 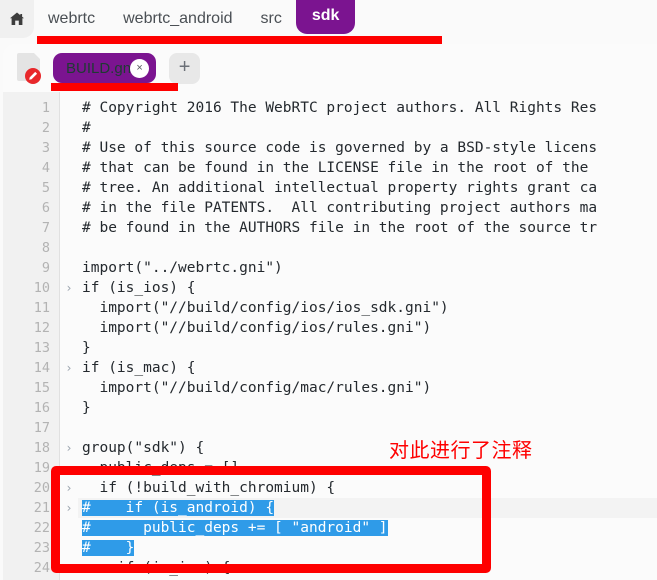 What do you see at coordinates (367, 308) in the screenshot?
I see `code-line: import("//build/config/ios/ios_sdk.gni")` at bounding box center [367, 308].